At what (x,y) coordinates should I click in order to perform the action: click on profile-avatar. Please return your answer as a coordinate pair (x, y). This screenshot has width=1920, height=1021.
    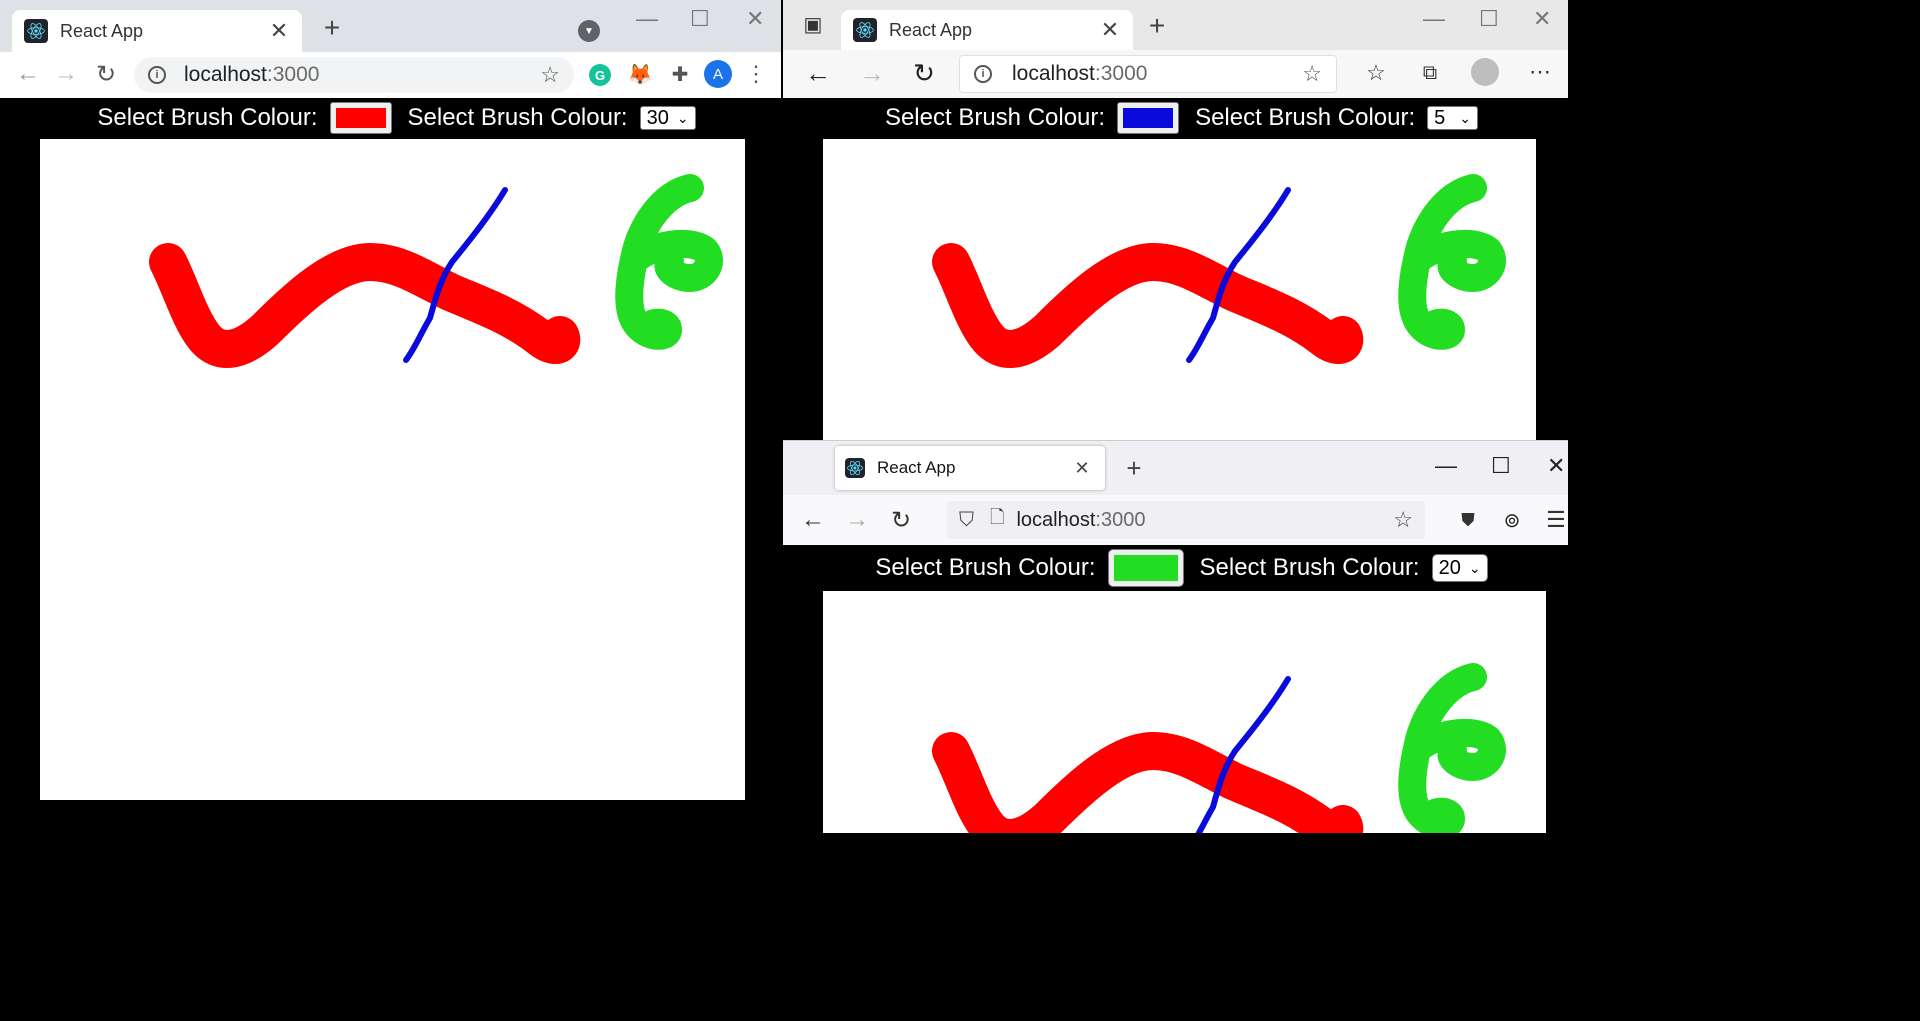
    Looking at the image, I should click on (1485, 72).